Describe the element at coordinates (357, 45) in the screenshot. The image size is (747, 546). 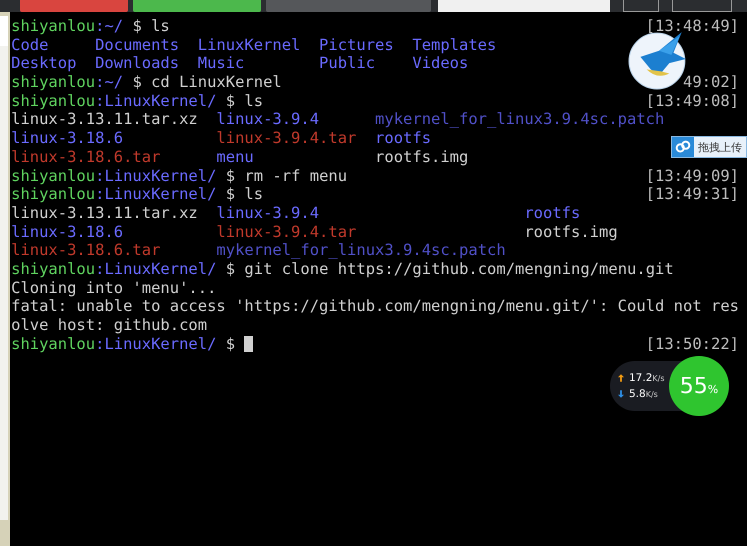
I see `file-name: Pictures` at that location.